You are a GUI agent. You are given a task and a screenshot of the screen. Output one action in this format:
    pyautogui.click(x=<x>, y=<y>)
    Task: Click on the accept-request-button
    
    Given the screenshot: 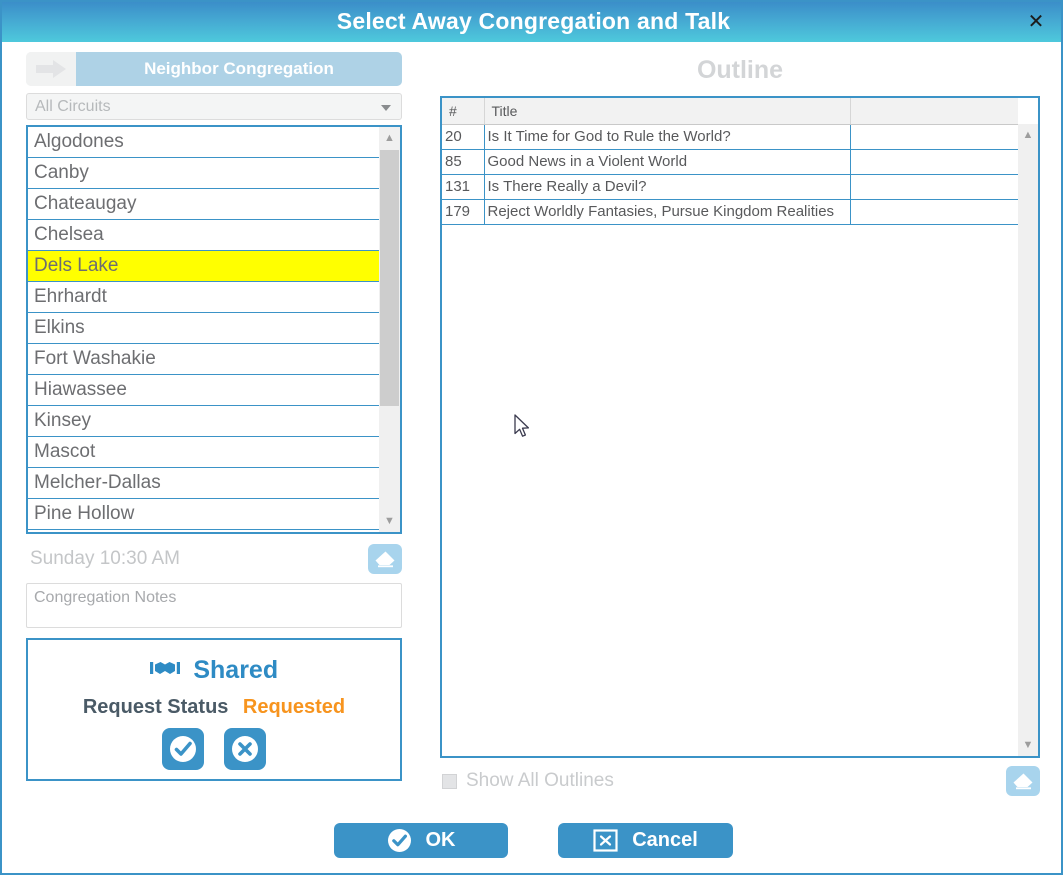 What is the action you would take?
    pyautogui.click(x=183, y=749)
    